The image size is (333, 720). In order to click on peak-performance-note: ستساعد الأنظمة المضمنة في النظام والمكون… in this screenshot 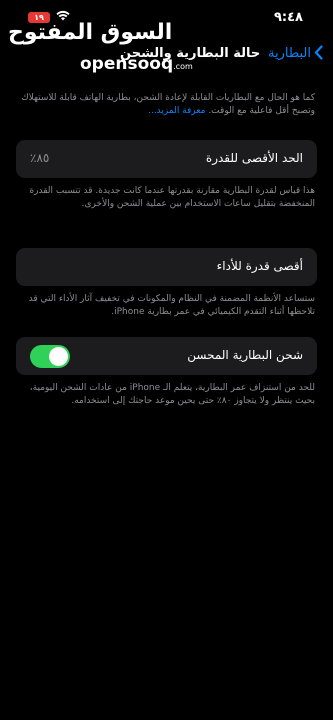, I will do `click(171, 305)`.